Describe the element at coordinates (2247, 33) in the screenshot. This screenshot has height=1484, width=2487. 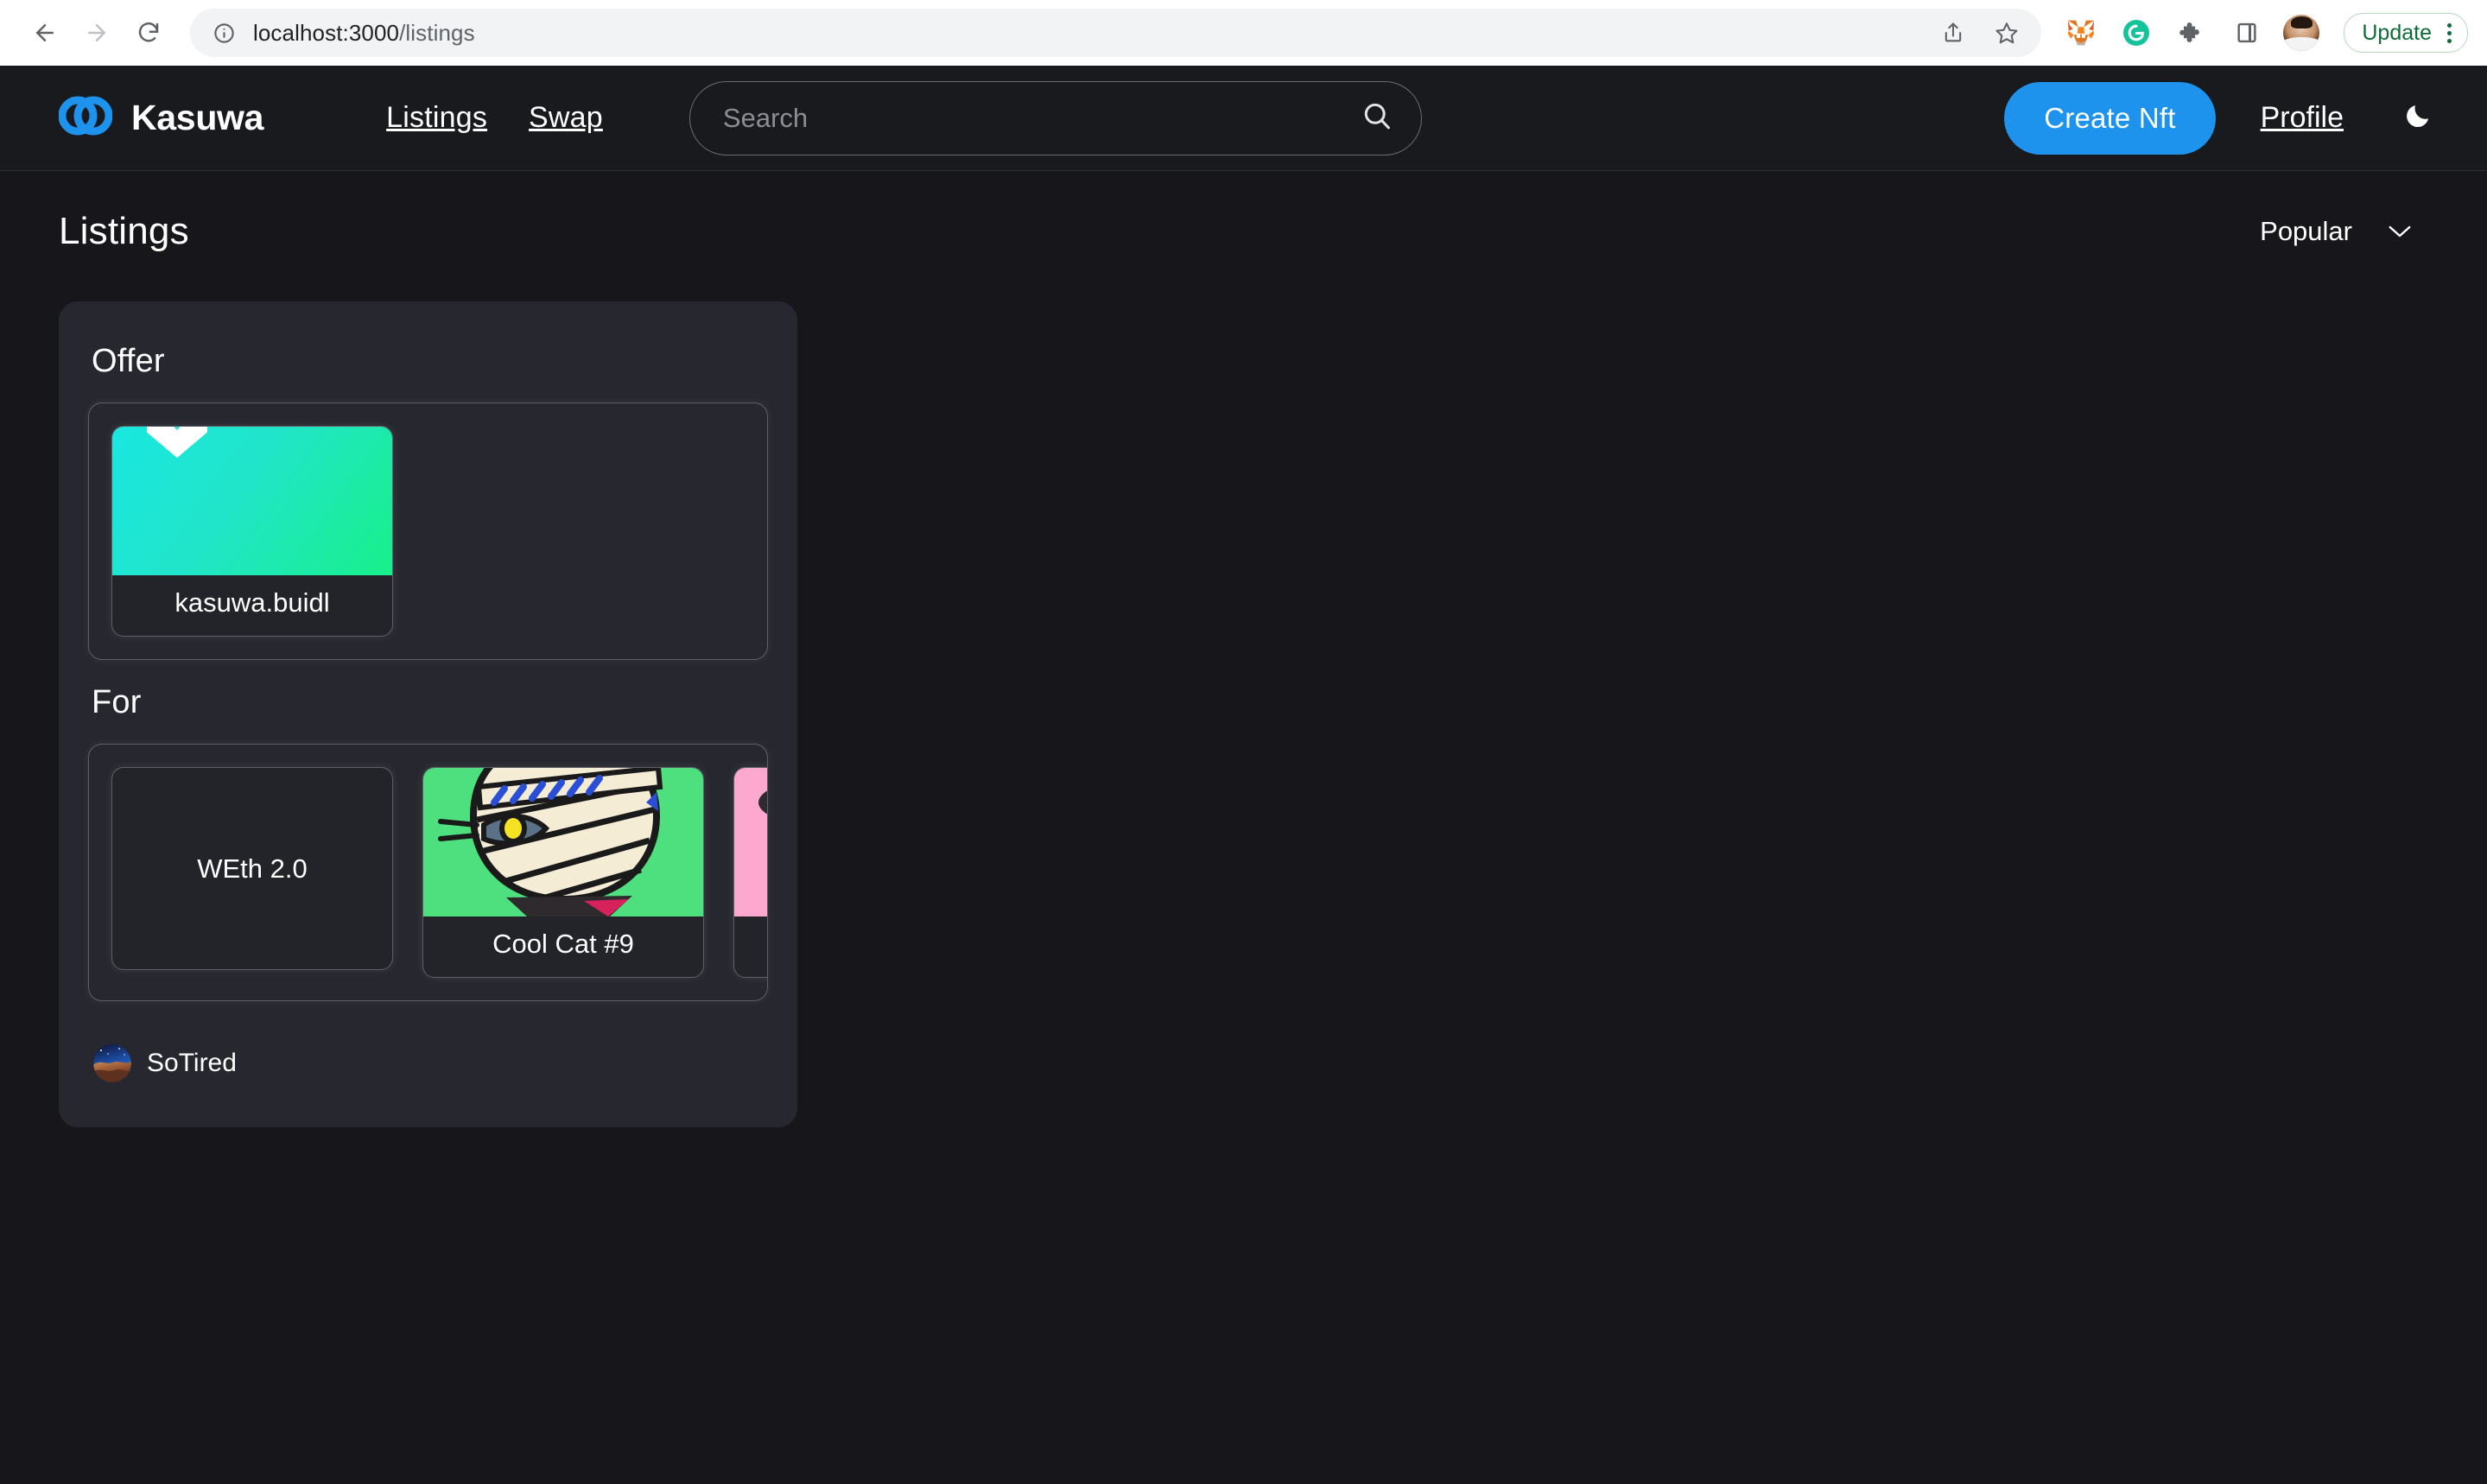
I see `side-panel-icon` at that location.